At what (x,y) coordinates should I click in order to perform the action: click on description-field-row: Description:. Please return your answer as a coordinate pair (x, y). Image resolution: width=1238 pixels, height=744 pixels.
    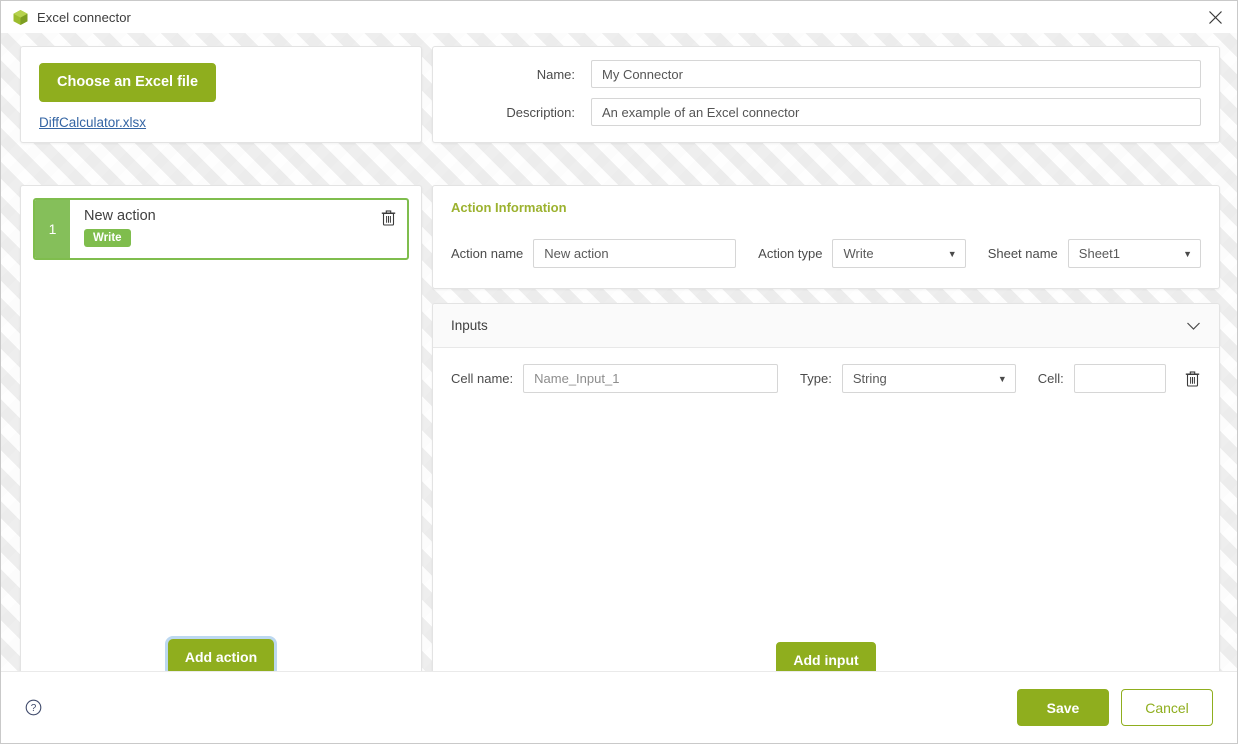
    Looking at the image, I should click on (826, 112).